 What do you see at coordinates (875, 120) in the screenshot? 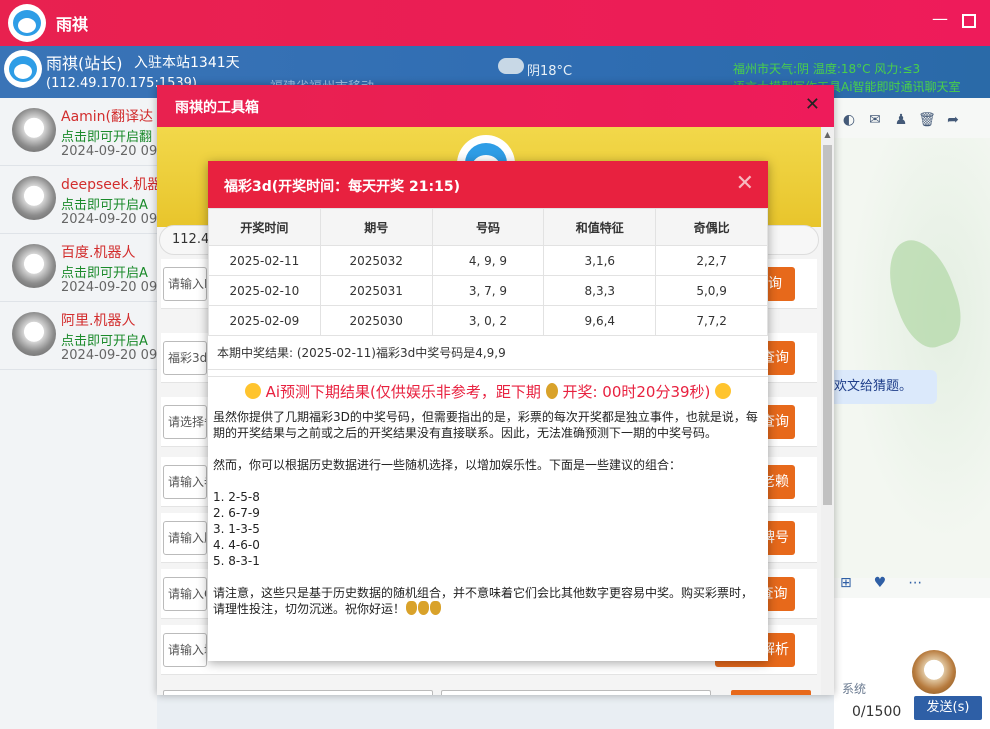
I see `mail-icon: ✉` at bounding box center [875, 120].